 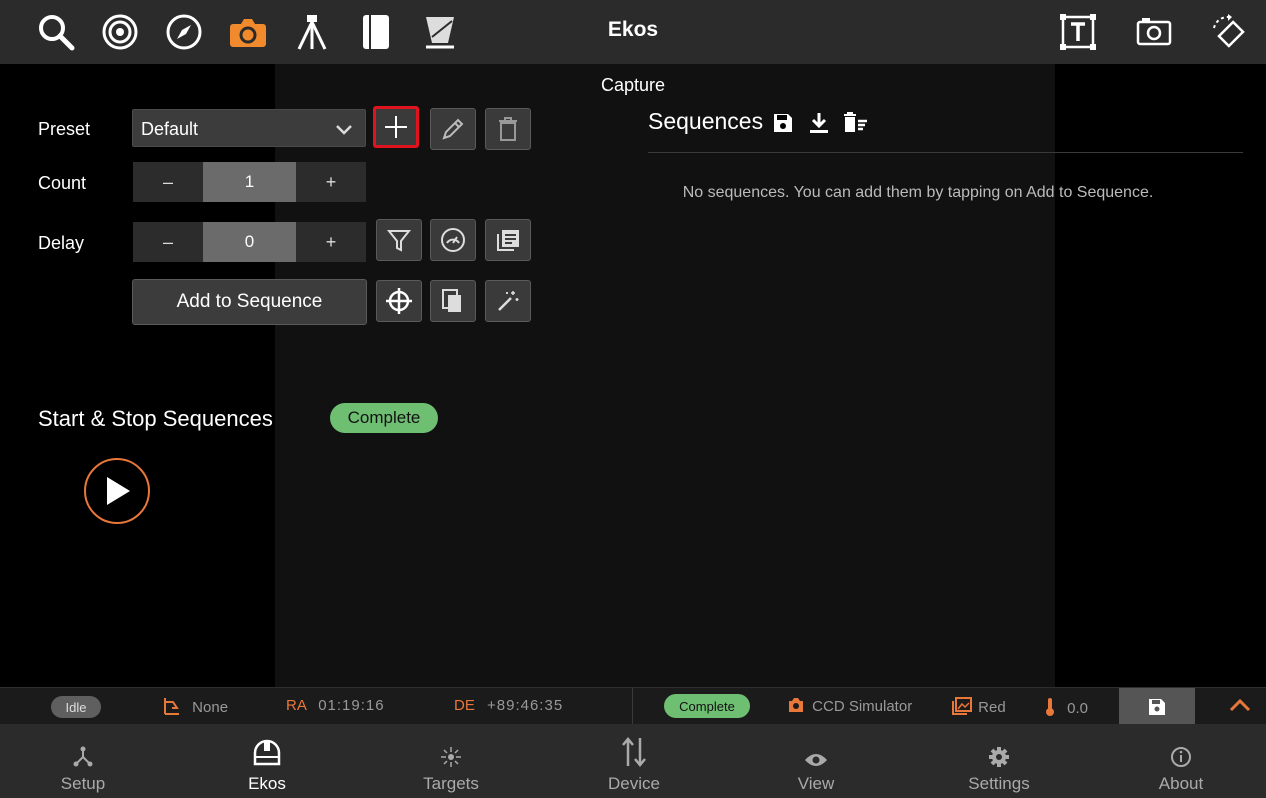 I want to click on crosshair-icon, so click(x=399, y=301).